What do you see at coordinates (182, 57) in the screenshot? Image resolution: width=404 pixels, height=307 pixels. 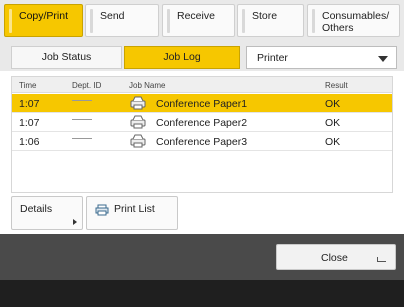 I see `tab-job-log: Job Log` at bounding box center [182, 57].